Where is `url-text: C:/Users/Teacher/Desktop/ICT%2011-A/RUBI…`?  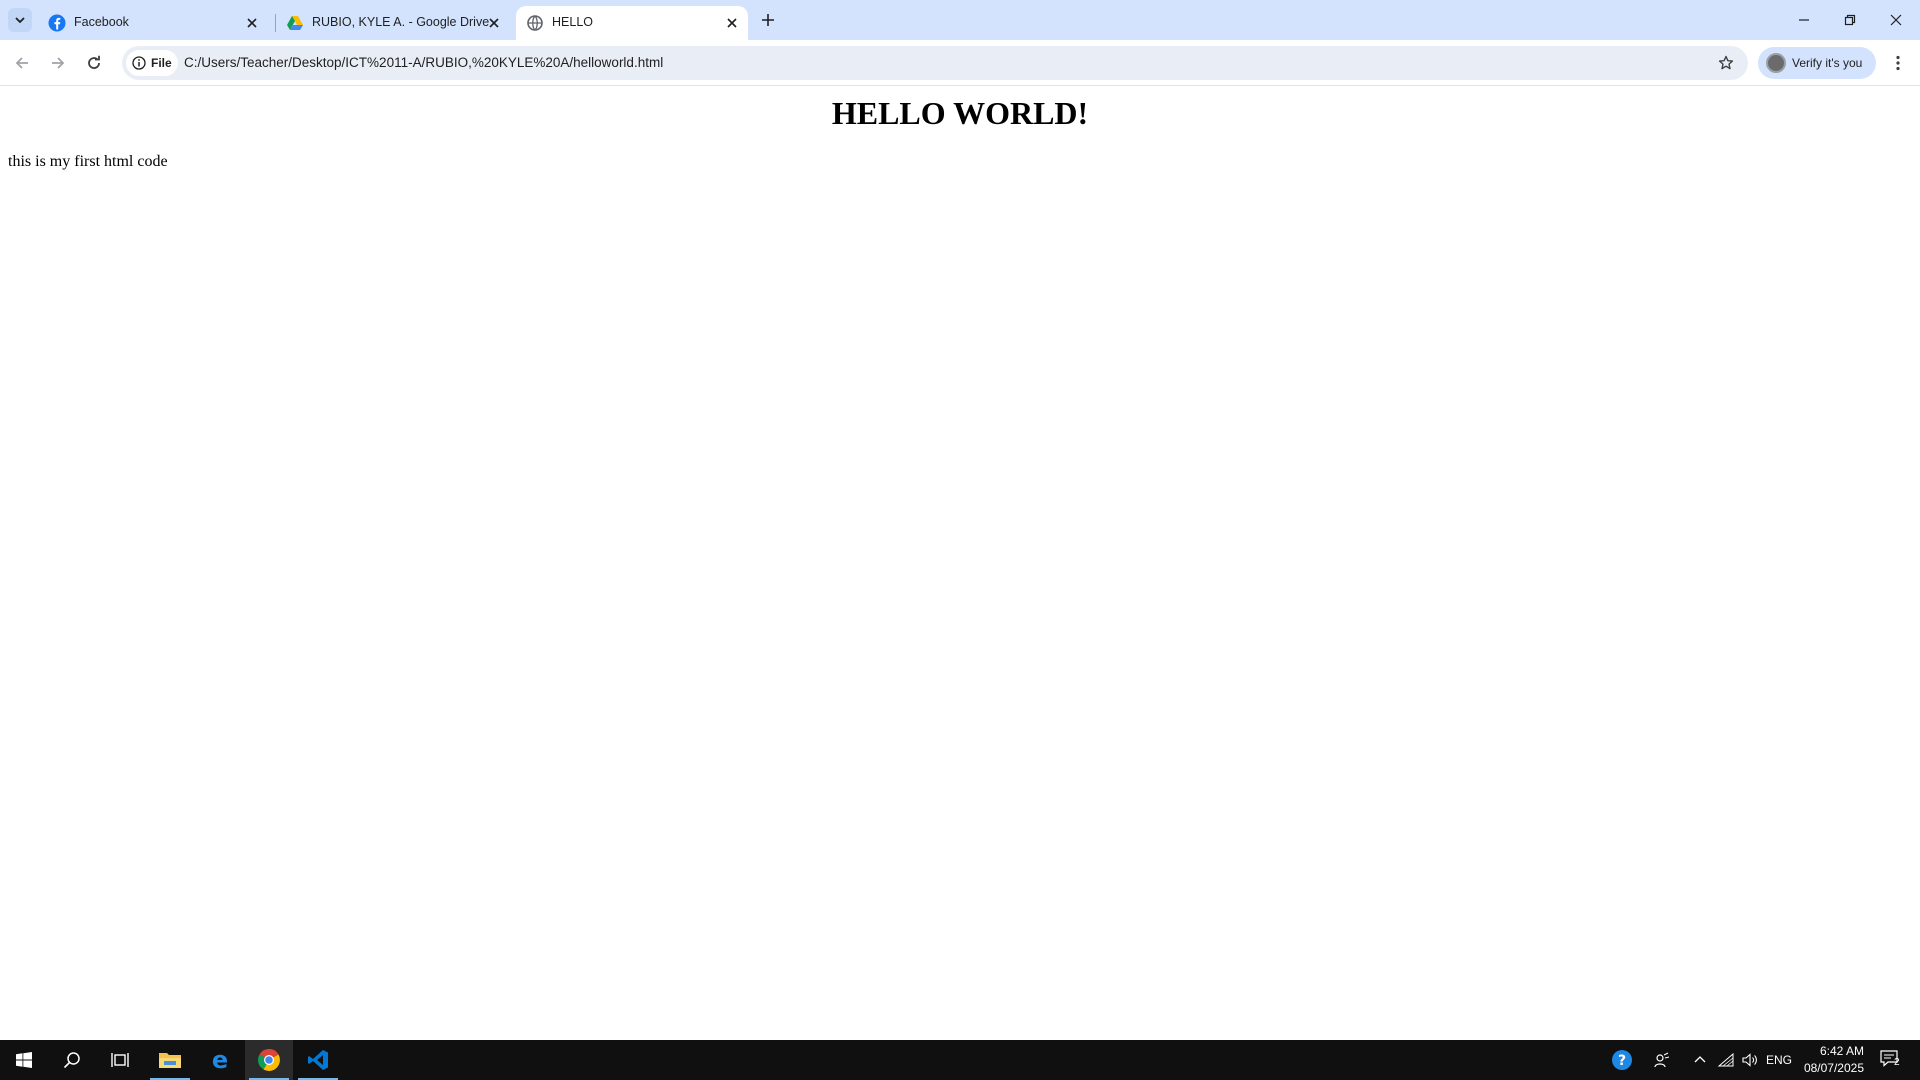 url-text: C:/Users/Teacher/Desktop/ICT%2011-A/RUBI… is located at coordinates (423, 62).